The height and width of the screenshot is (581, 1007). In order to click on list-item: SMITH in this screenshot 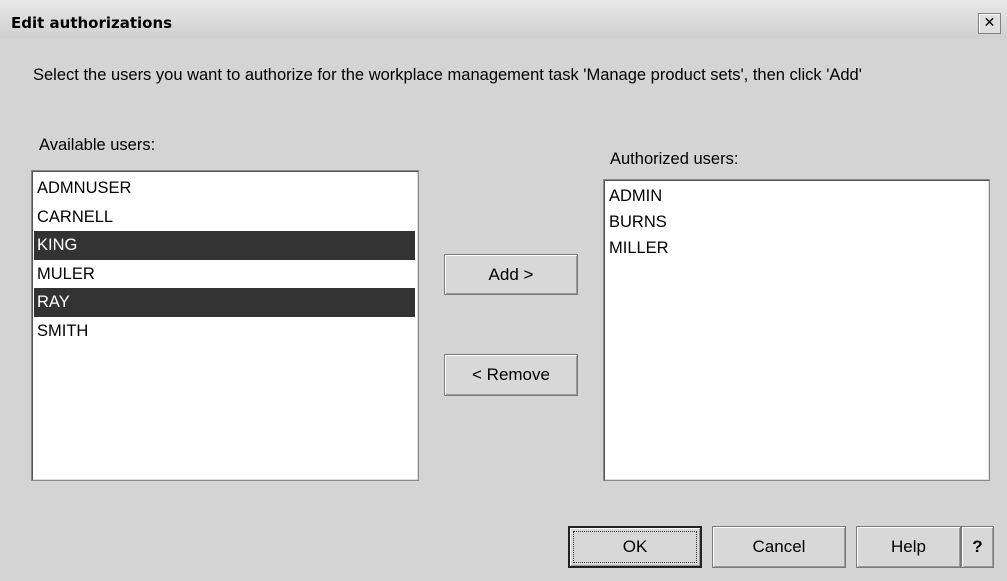, I will do `click(224, 331)`.